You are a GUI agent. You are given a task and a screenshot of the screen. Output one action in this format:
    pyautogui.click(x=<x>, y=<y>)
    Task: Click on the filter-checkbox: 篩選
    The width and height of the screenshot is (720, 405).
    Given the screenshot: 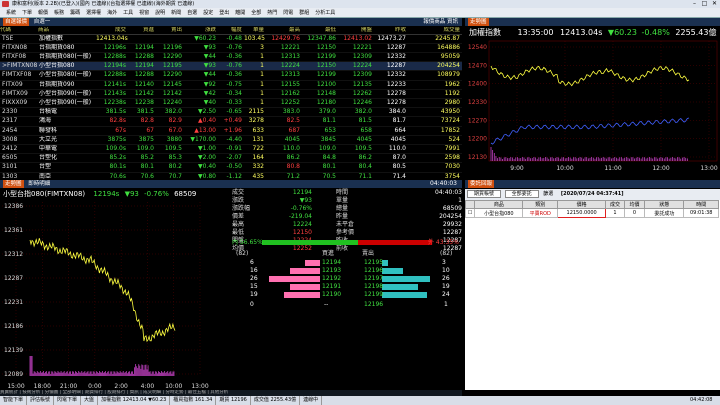 What is the action you would take?
    pyautogui.click(x=548, y=194)
    